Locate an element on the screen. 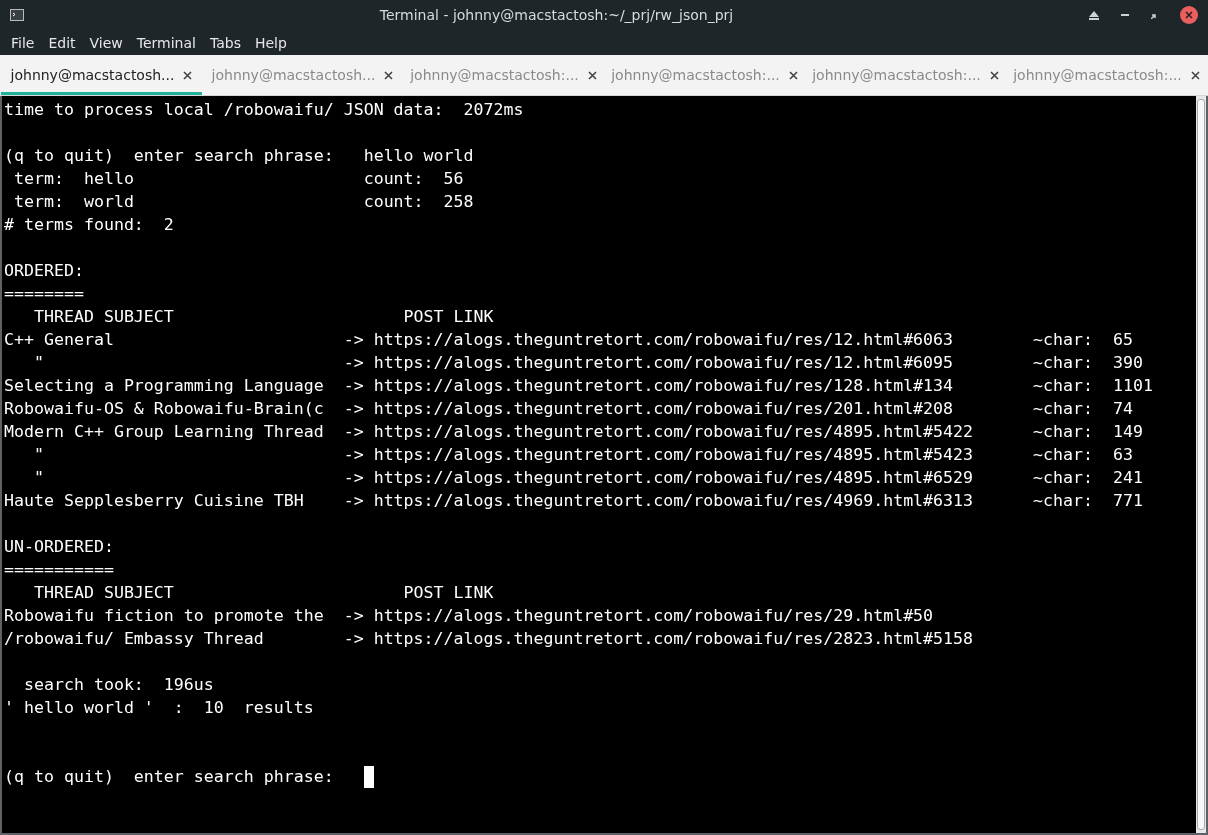  terminal-line: ORDERED: is located at coordinates (44, 271).